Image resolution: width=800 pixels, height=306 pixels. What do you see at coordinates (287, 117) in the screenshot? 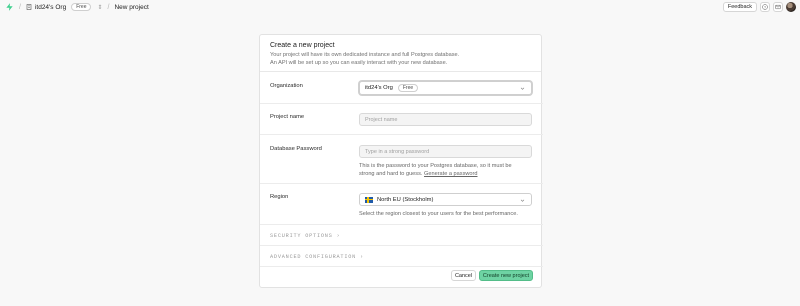
I see `project-name-label: Project name` at bounding box center [287, 117].